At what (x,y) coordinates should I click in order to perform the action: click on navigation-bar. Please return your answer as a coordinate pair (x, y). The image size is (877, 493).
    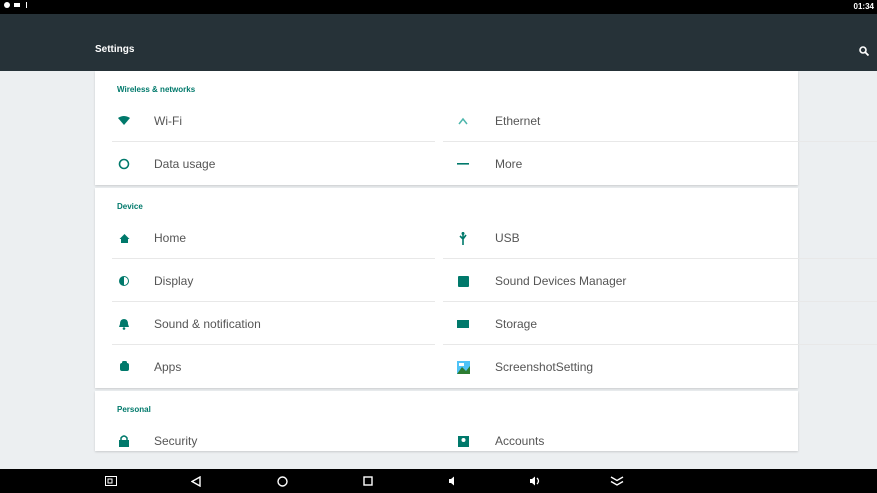
    Looking at the image, I should click on (438, 481).